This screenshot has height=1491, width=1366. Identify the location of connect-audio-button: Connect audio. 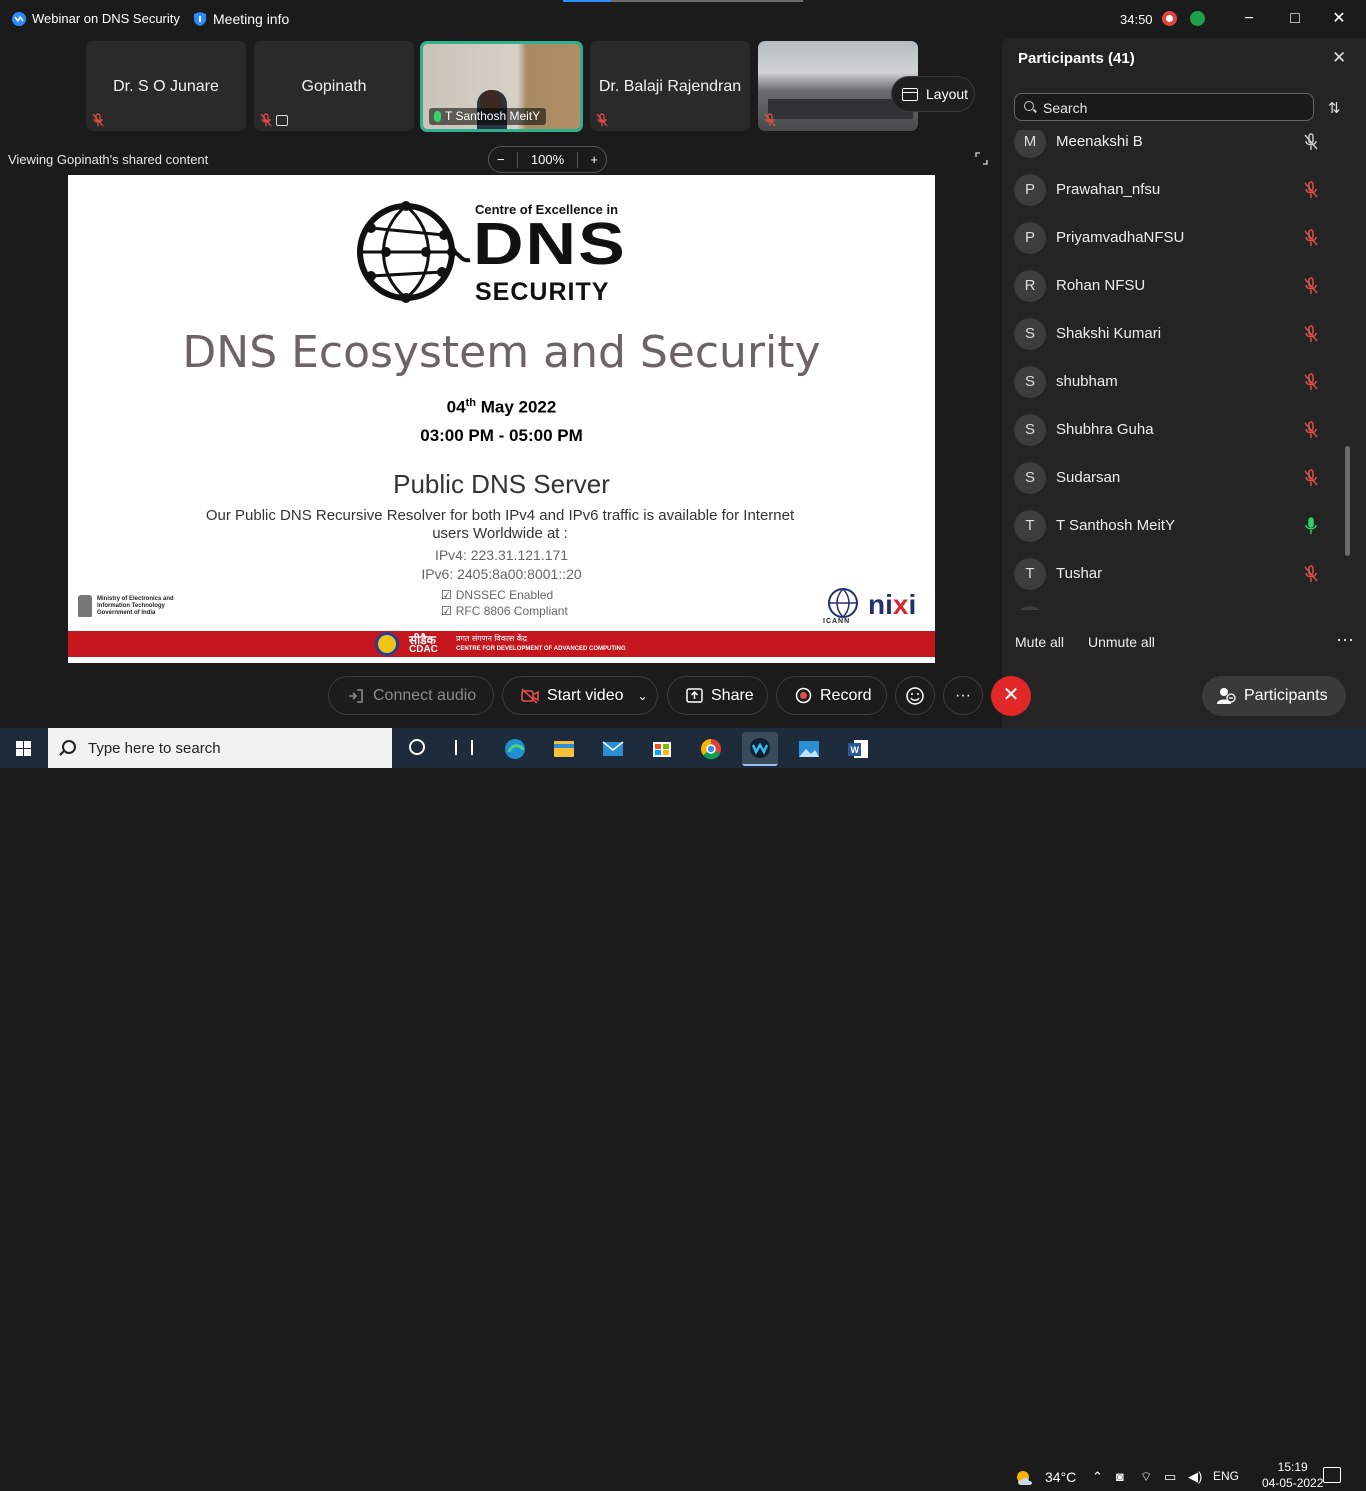
(411, 695).